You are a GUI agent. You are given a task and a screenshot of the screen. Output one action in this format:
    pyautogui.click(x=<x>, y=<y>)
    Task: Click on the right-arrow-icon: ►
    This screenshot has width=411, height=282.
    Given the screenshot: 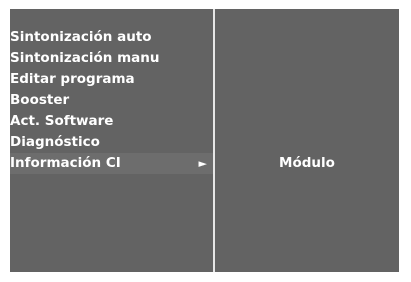 What is the action you would take?
    pyautogui.click(x=202, y=163)
    